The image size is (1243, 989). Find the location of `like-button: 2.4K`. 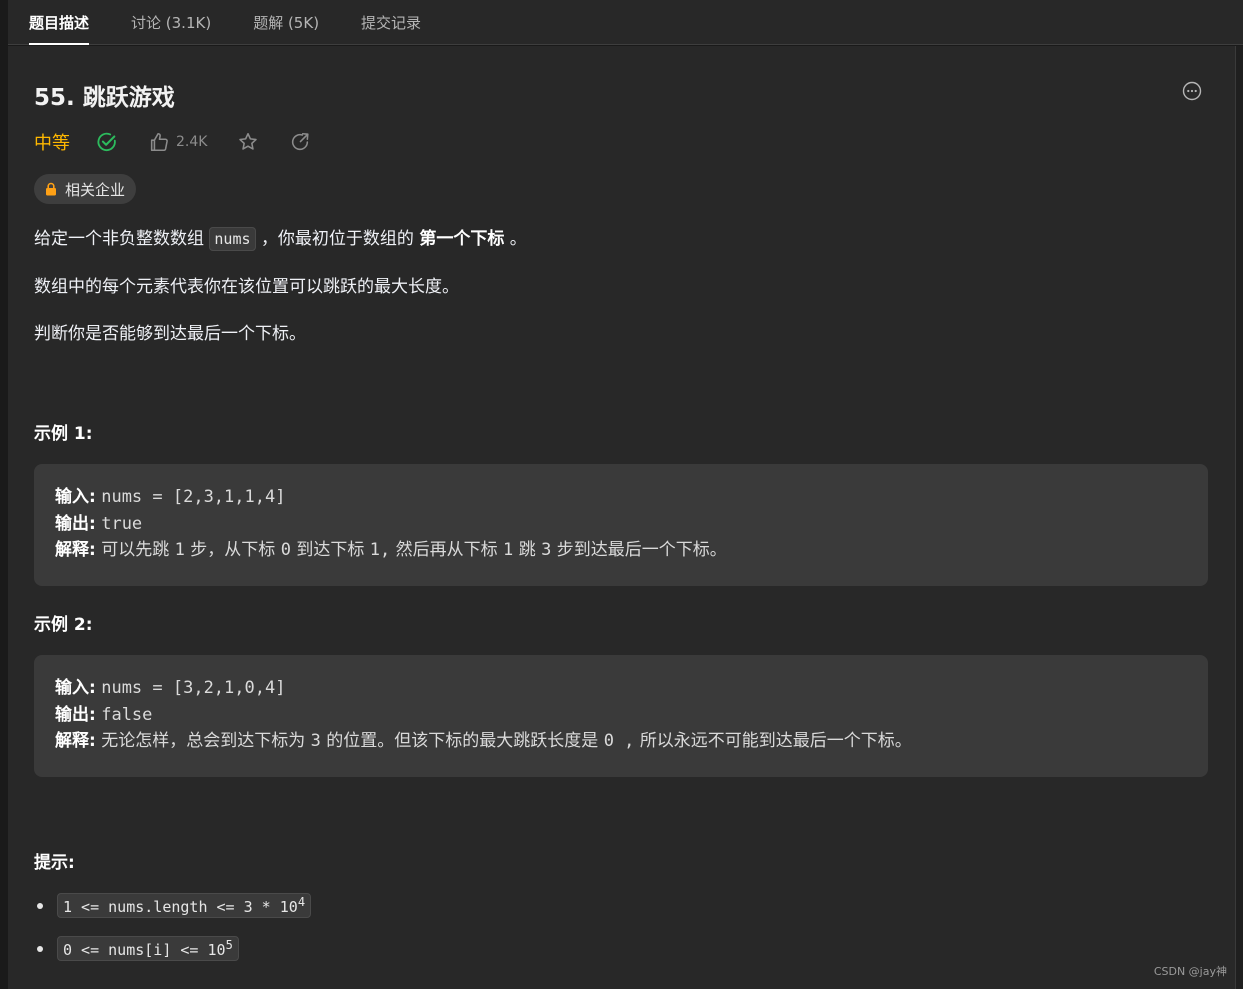

like-button: 2.4K is located at coordinates (177, 142).